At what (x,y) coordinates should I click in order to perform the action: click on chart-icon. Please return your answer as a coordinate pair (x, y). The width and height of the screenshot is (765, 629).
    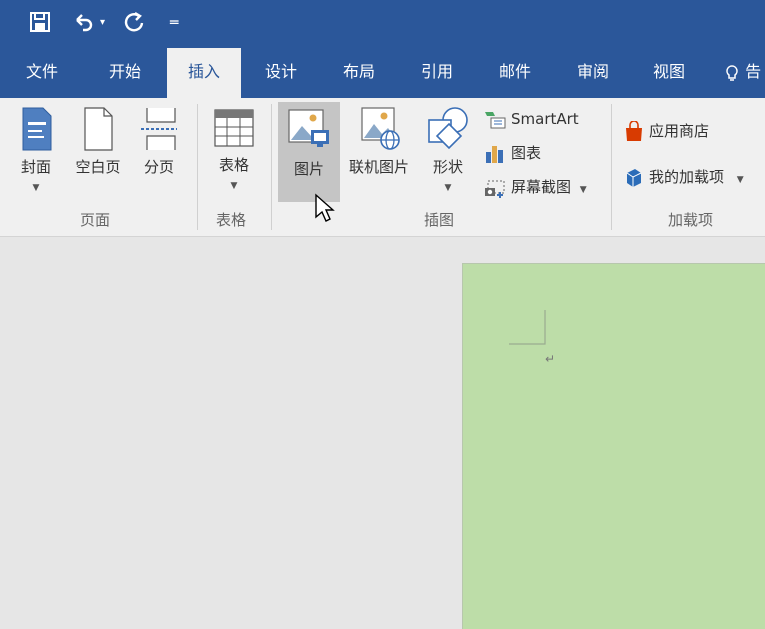
    Looking at the image, I should click on (494, 154).